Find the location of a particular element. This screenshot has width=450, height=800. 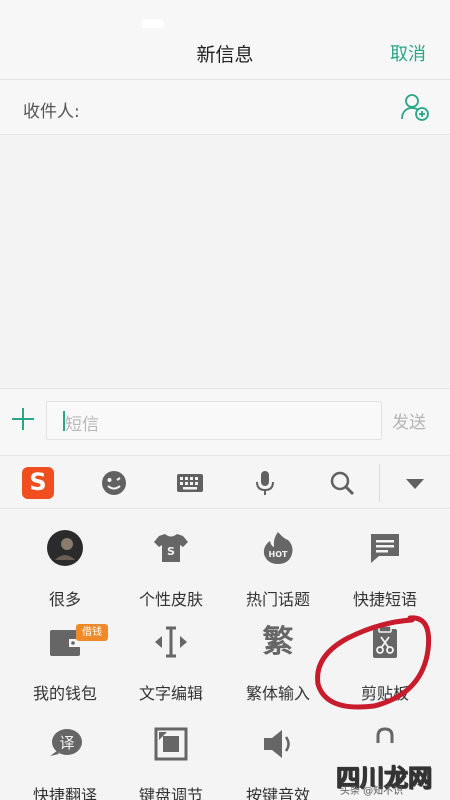

message-icon is located at coordinates (385, 548).